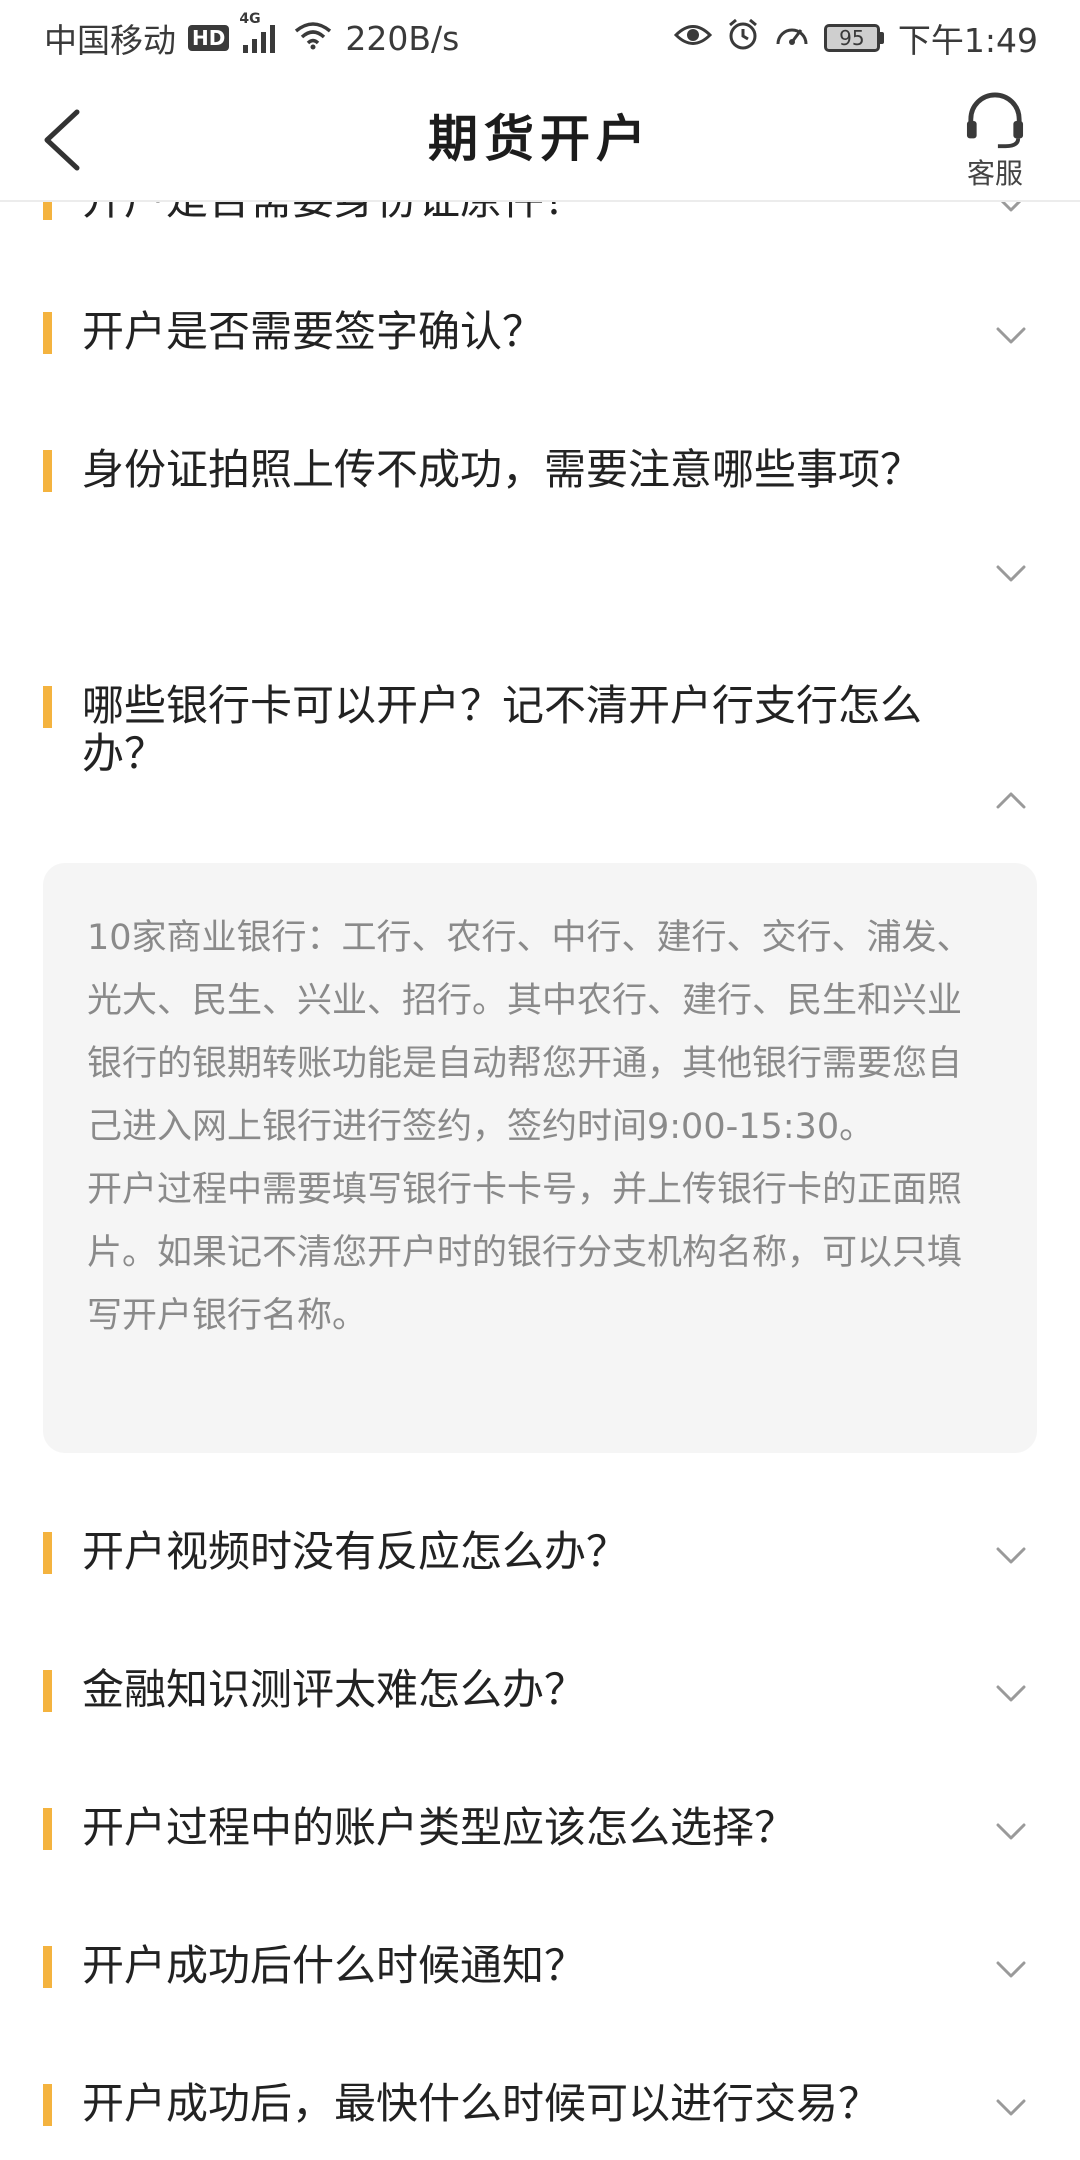 The height and width of the screenshot is (2160, 1080). Describe the element at coordinates (439, 1827) in the screenshot. I see `faq-question: 开户过程中的账户类型应该怎么选择？` at that location.